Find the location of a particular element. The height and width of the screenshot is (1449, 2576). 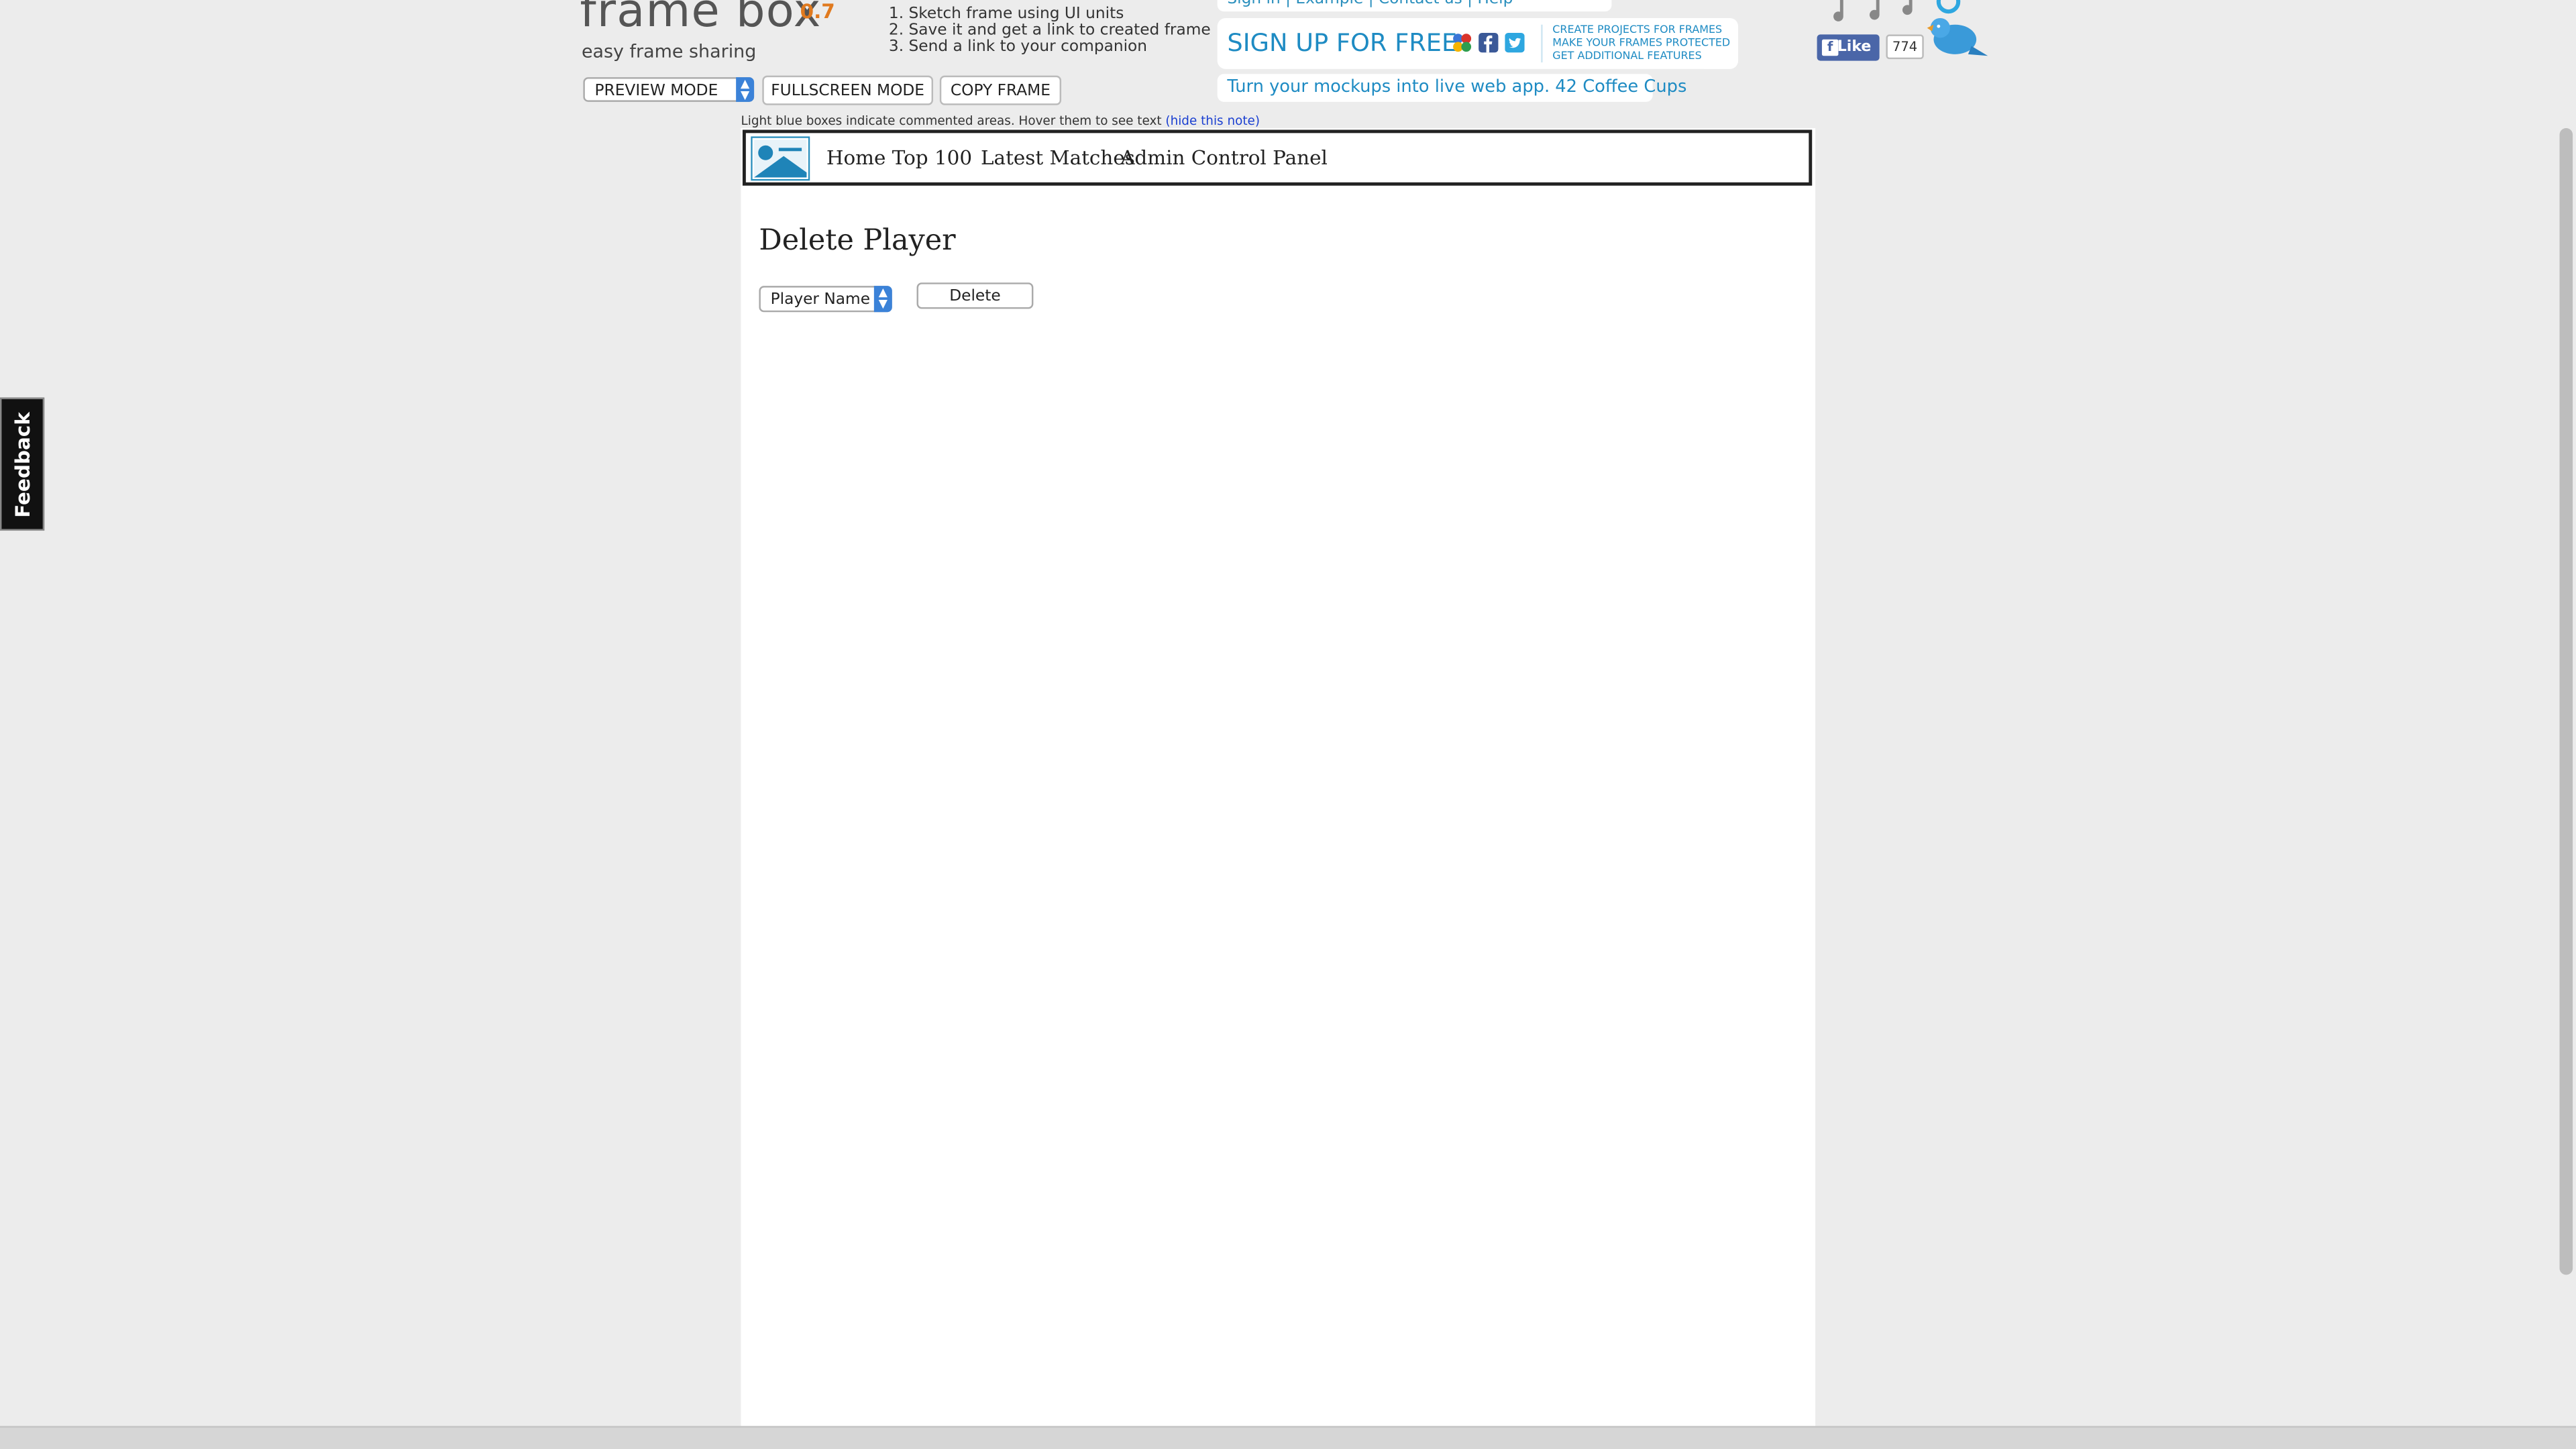

player-name-select: Player Name ▲ ▼ is located at coordinates (825, 299).